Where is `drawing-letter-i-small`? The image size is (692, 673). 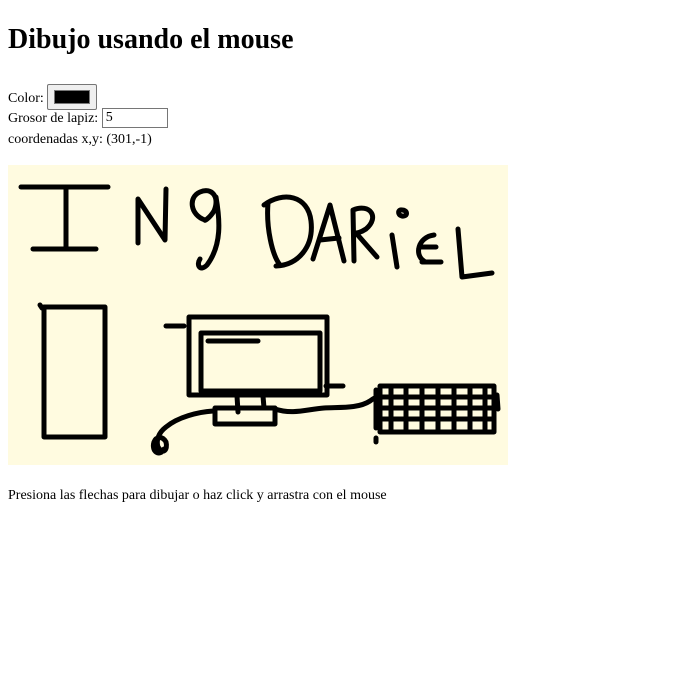 drawing-letter-i-small is located at coordinates (399, 238).